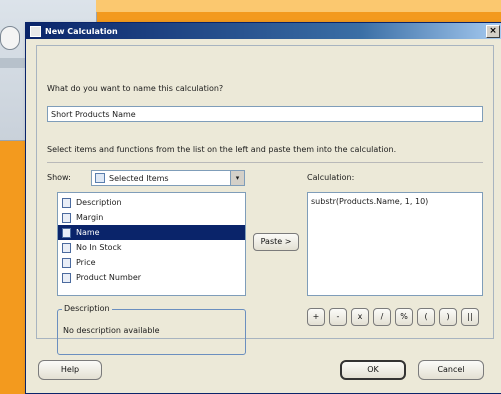 This screenshot has width=501, height=394. Describe the element at coordinates (298, 6) in the screenshot. I see `background-bar` at that location.